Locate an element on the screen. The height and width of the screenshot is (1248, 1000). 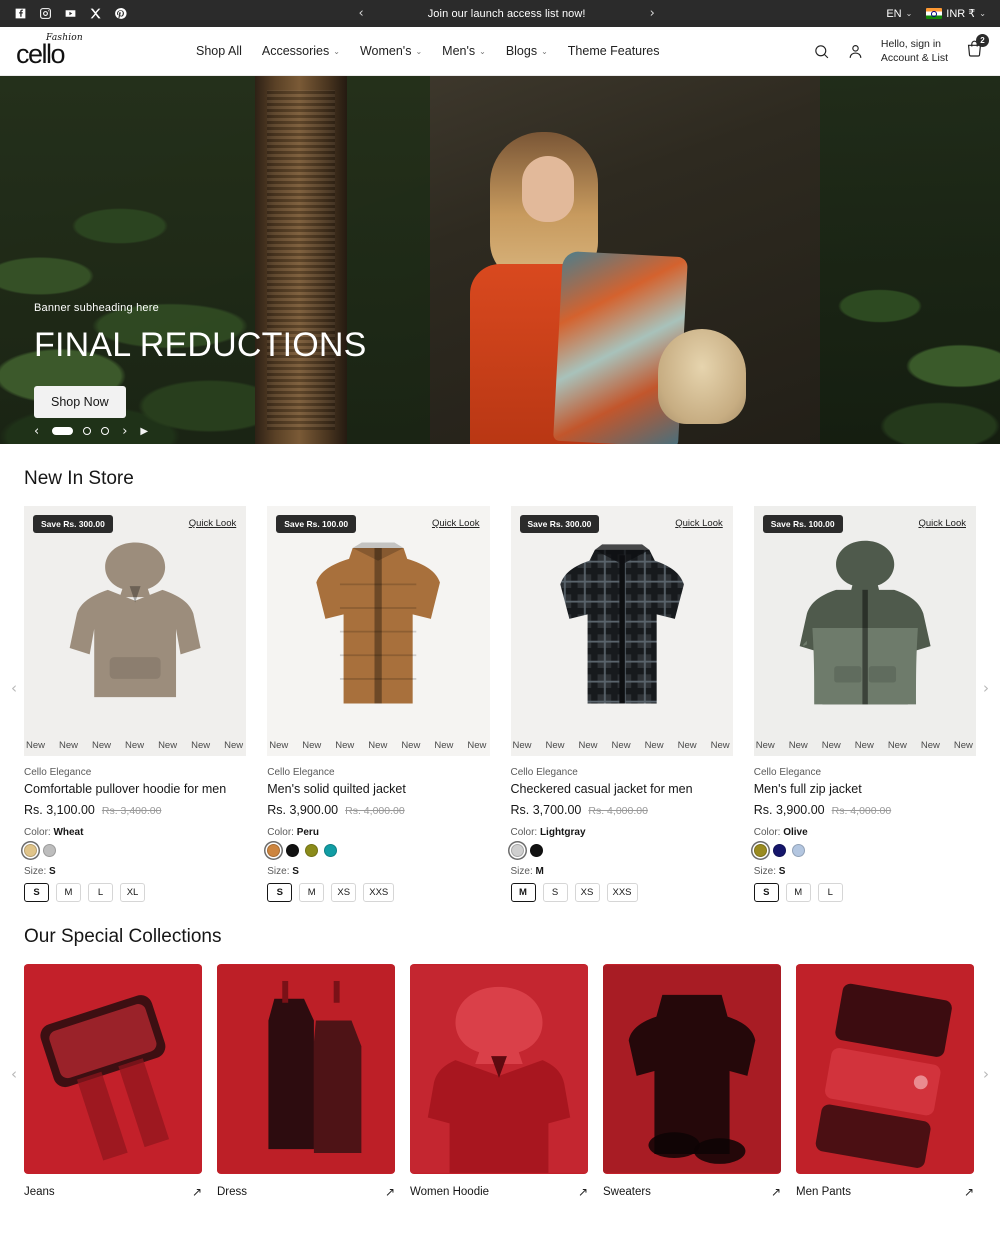
x-twitter-icon is located at coordinates (95, 13).